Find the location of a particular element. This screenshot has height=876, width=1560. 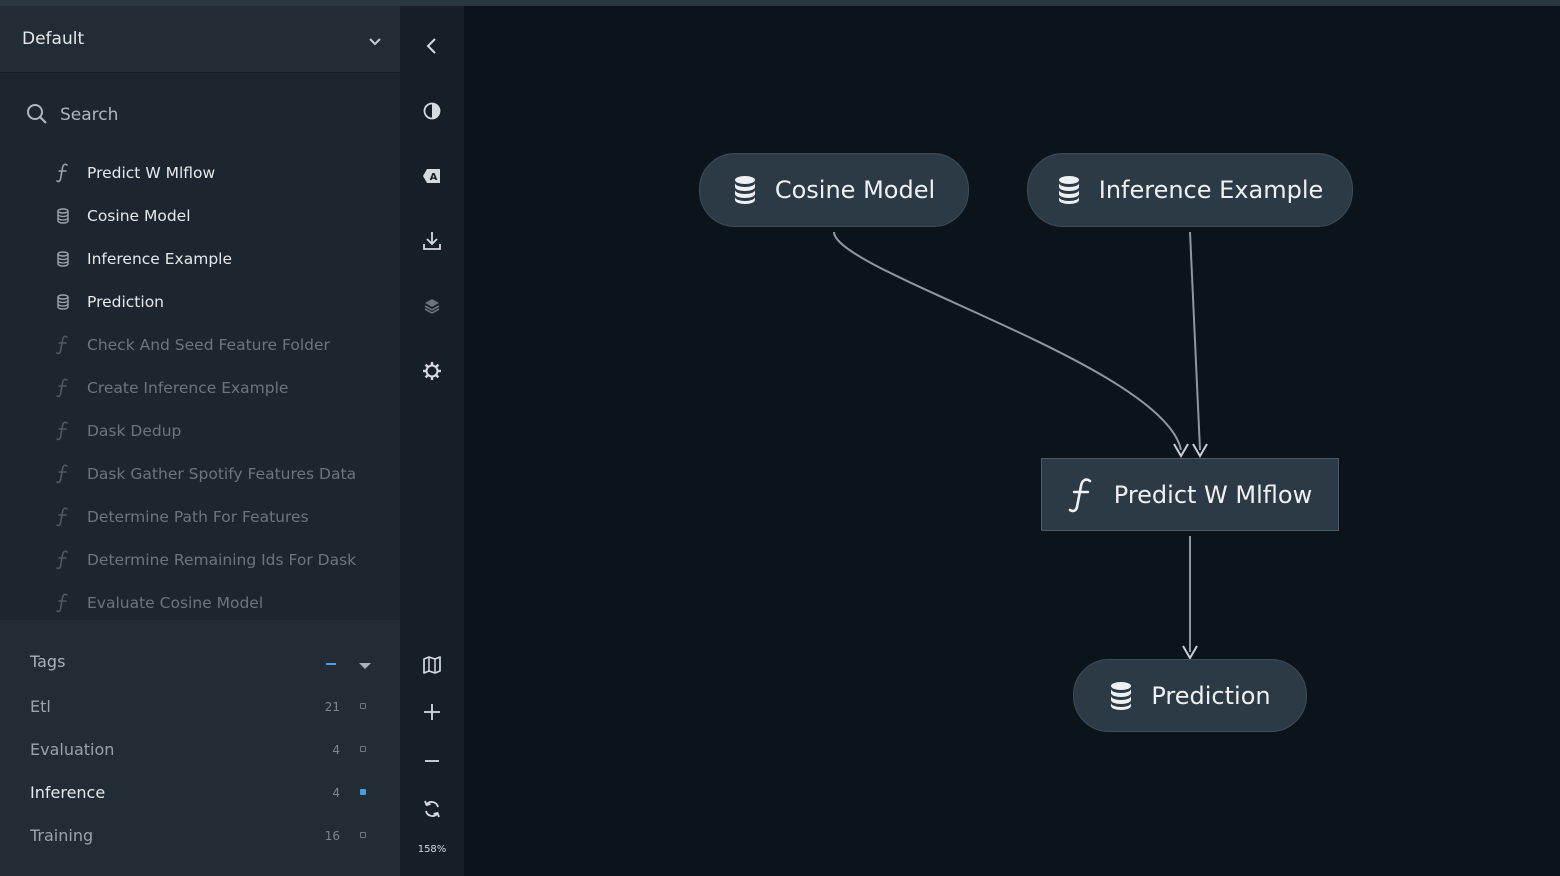

minus-icon is located at coordinates (432, 763).